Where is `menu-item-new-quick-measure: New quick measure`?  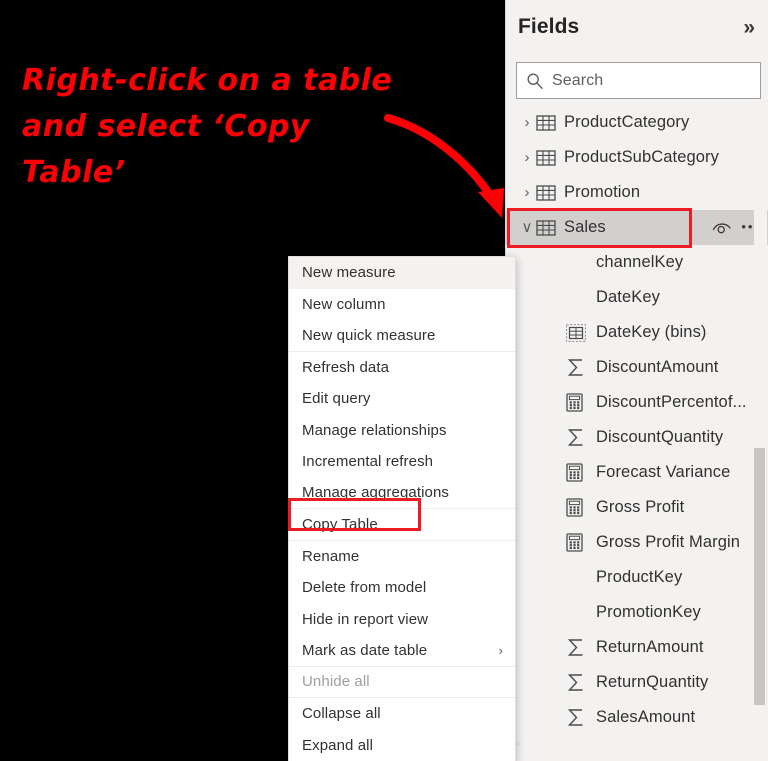
menu-item-new-quick-measure: New quick measure is located at coordinates (402, 336).